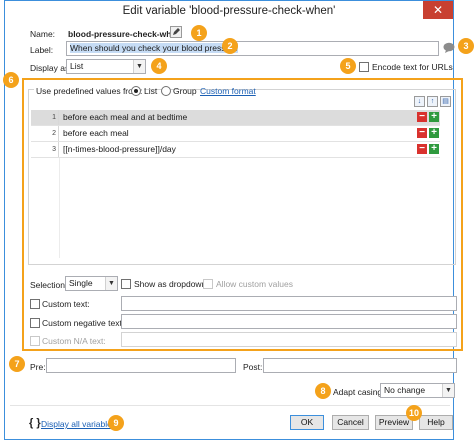  I want to click on row-value: before each meal and at bedtime, so click(125, 117).